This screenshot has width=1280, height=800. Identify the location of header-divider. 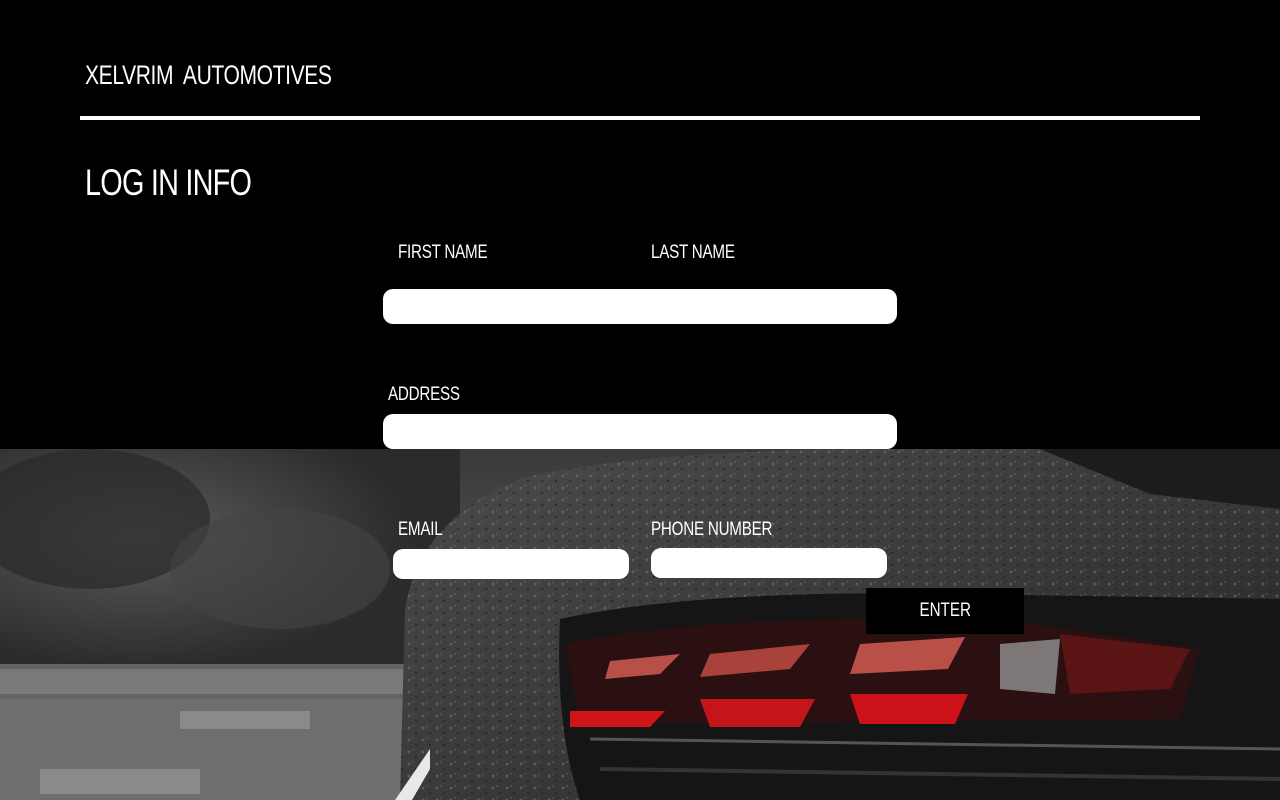
(640, 118).